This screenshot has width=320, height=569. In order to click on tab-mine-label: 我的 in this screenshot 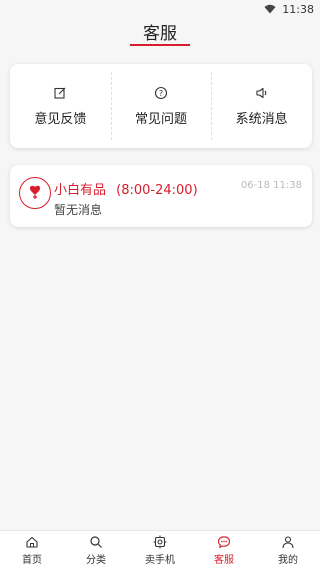, I will do `click(288, 560)`.